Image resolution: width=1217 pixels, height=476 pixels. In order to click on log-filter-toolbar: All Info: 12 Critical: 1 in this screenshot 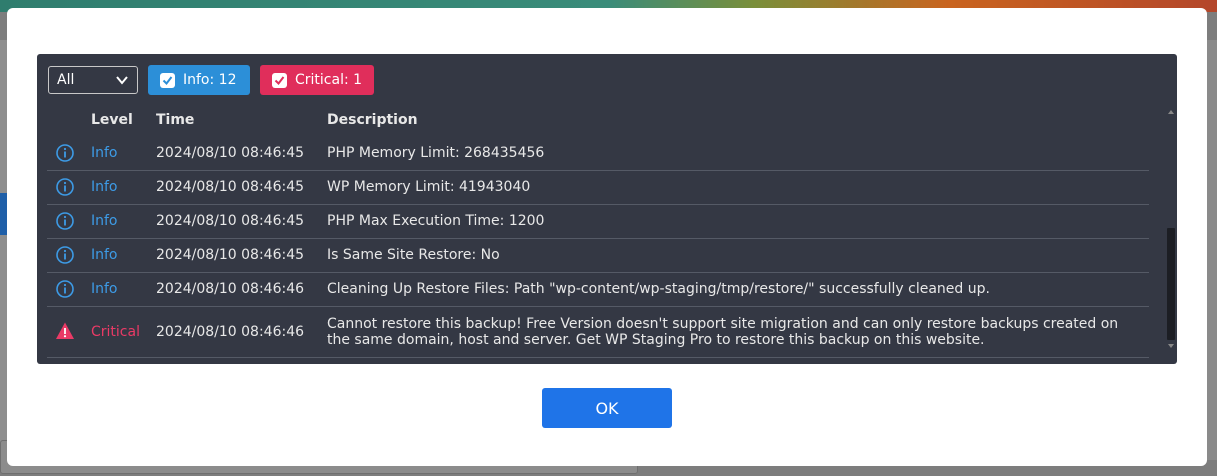, I will do `click(211, 80)`.